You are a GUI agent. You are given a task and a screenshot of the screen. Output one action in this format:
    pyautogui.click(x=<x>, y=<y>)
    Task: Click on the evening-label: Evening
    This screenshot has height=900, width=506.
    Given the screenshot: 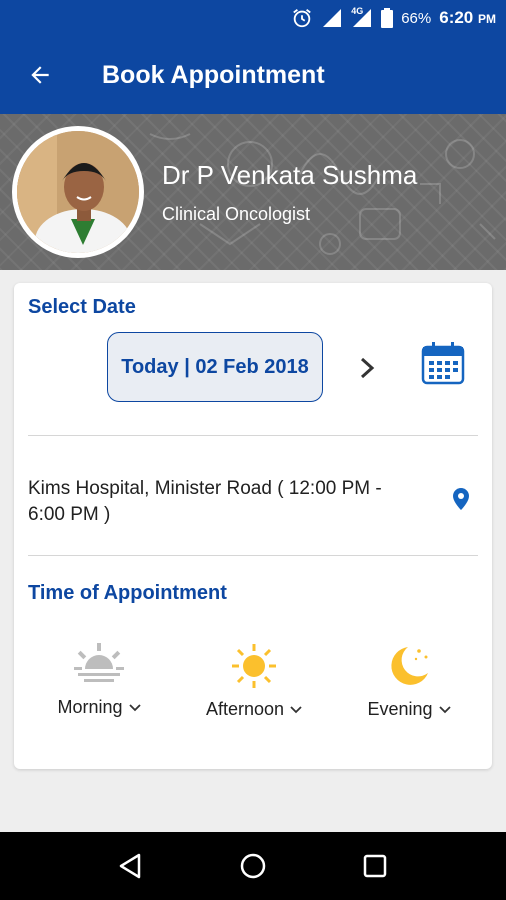 What is the action you would take?
    pyautogui.click(x=409, y=709)
    